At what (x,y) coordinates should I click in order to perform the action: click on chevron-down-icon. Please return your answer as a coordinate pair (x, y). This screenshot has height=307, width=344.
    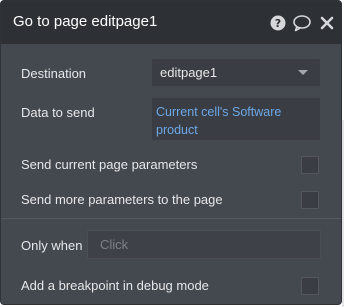
    Looking at the image, I should click on (303, 72).